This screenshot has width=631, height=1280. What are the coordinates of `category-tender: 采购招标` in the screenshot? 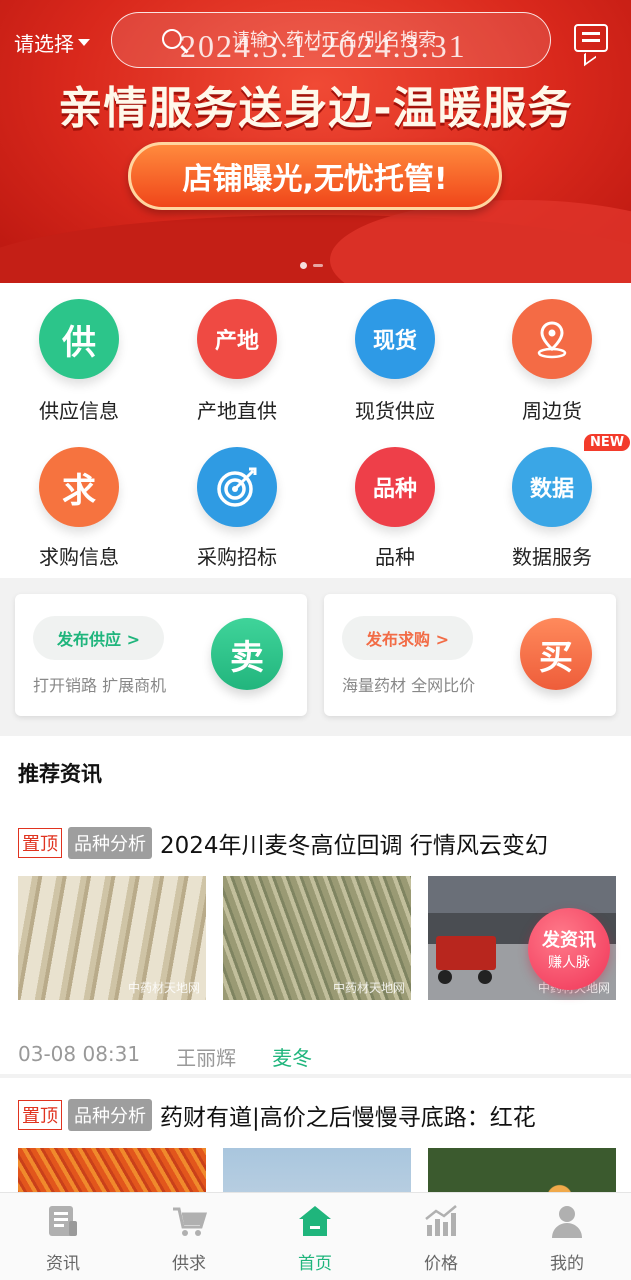 It's located at (237, 517).